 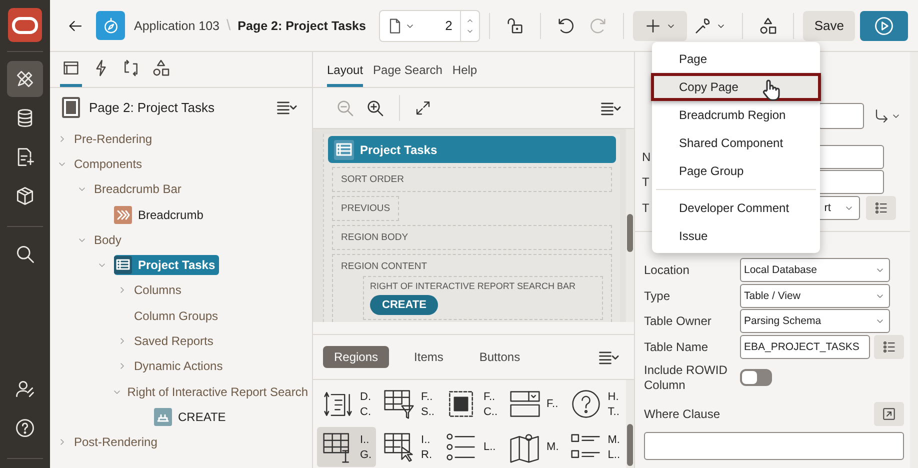 What do you see at coordinates (441, 25) in the screenshot?
I see `page-number-field: 2` at bounding box center [441, 25].